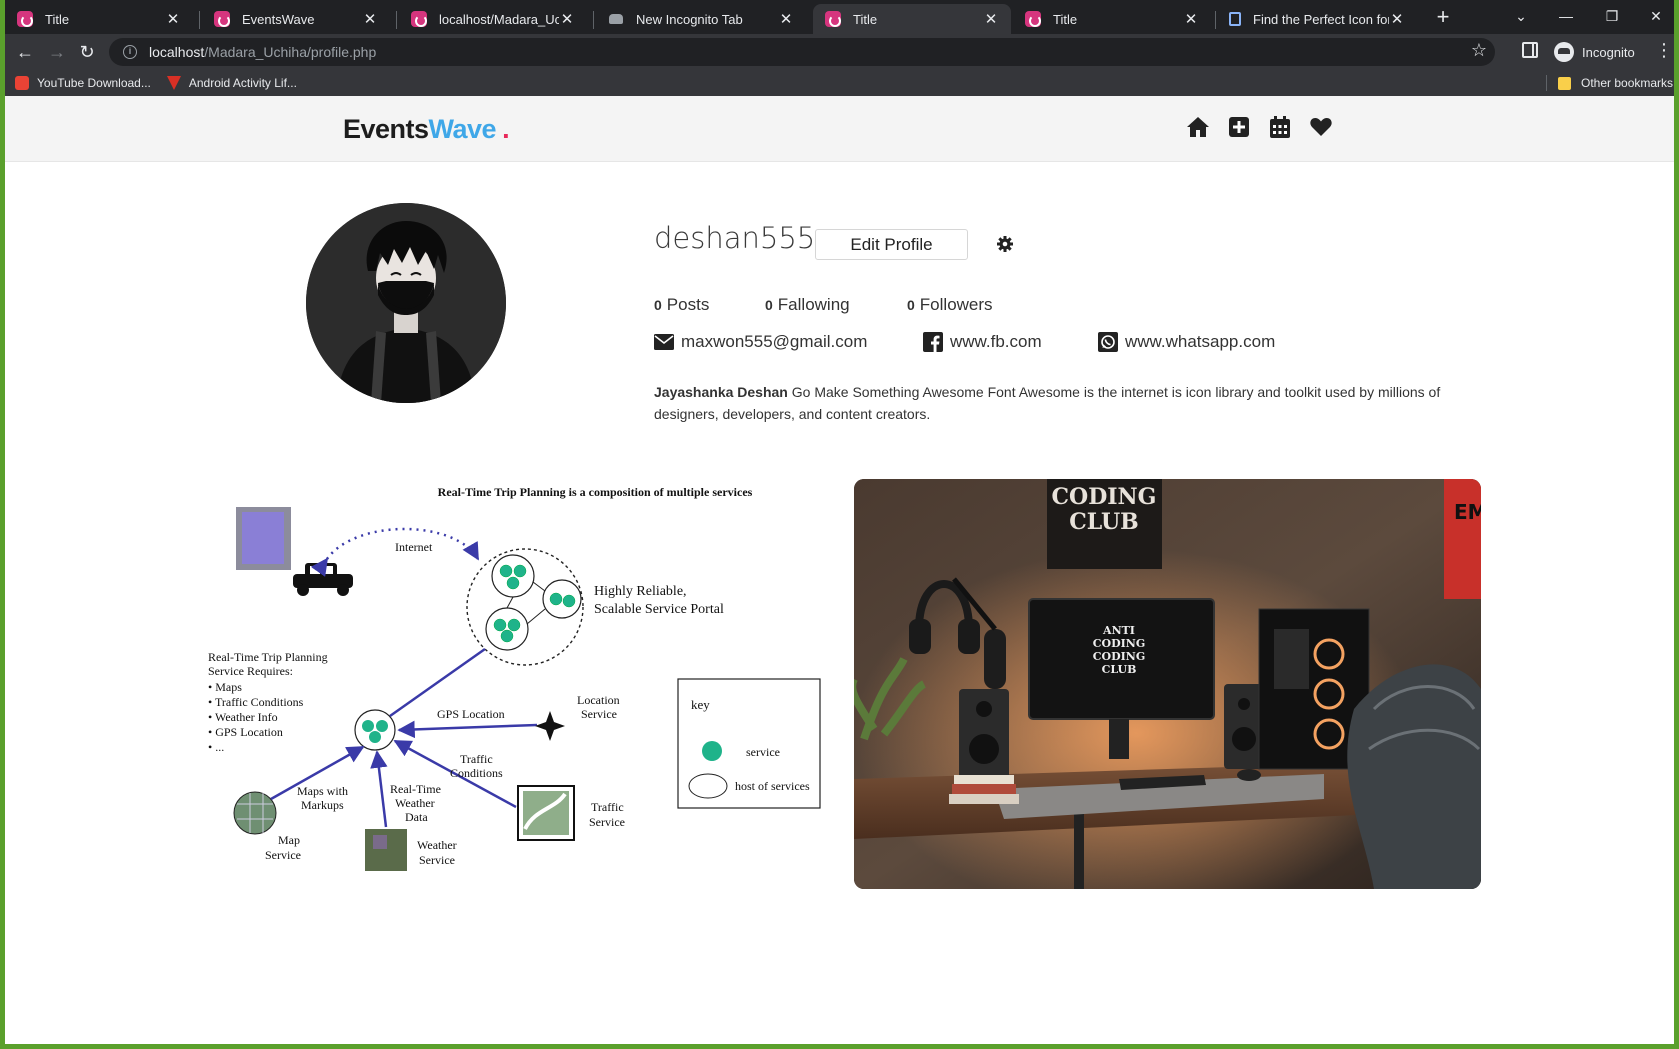 Image resolution: width=1679 pixels, height=1049 pixels. Describe the element at coordinates (598, 700) in the screenshot. I see `diagram-location-label: Location` at that location.